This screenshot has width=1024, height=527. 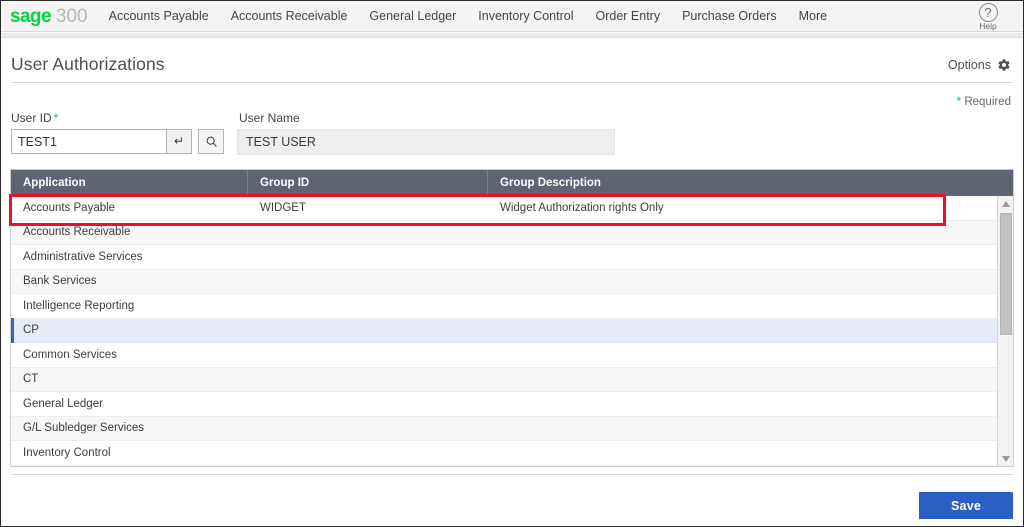 I want to click on cell-application: CT, so click(x=31, y=379).